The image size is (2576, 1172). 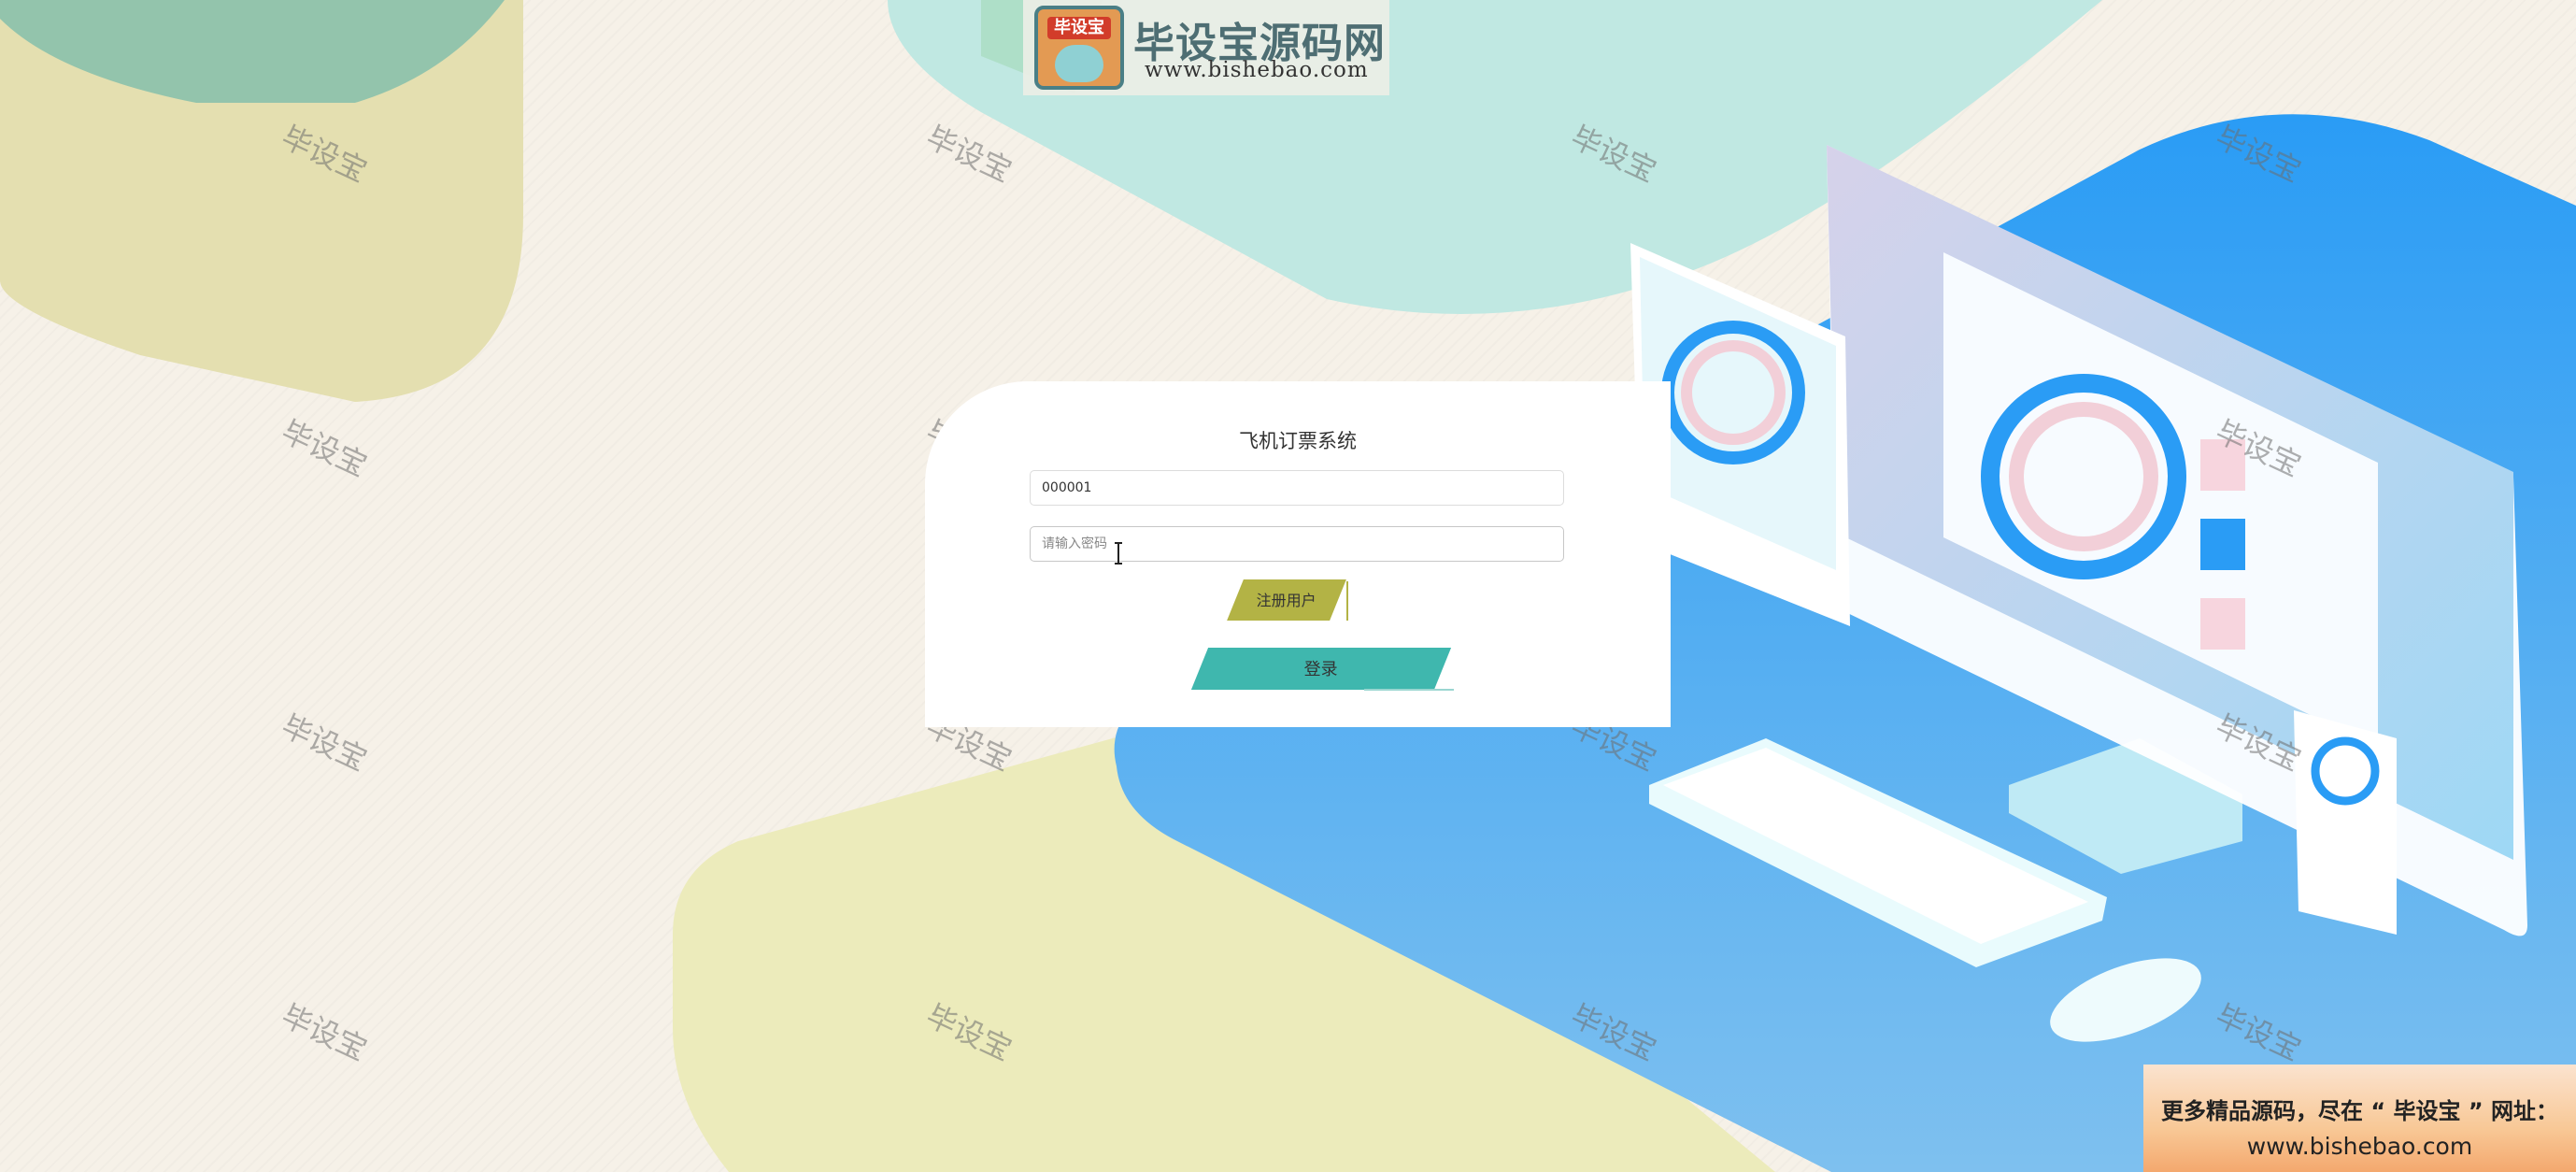 What do you see at coordinates (1079, 28) in the screenshot?
I see `logo-badge-text: 毕设宝` at bounding box center [1079, 28].